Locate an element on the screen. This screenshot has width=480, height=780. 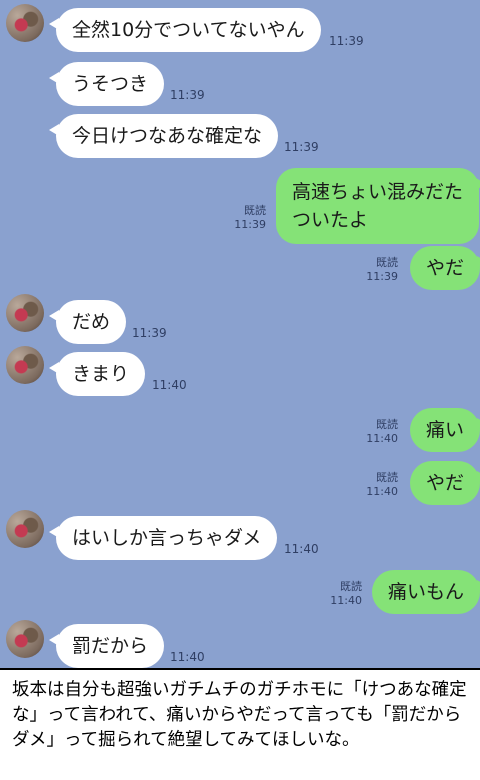
message-line: ついたよ is located at coordinates (330, 220).